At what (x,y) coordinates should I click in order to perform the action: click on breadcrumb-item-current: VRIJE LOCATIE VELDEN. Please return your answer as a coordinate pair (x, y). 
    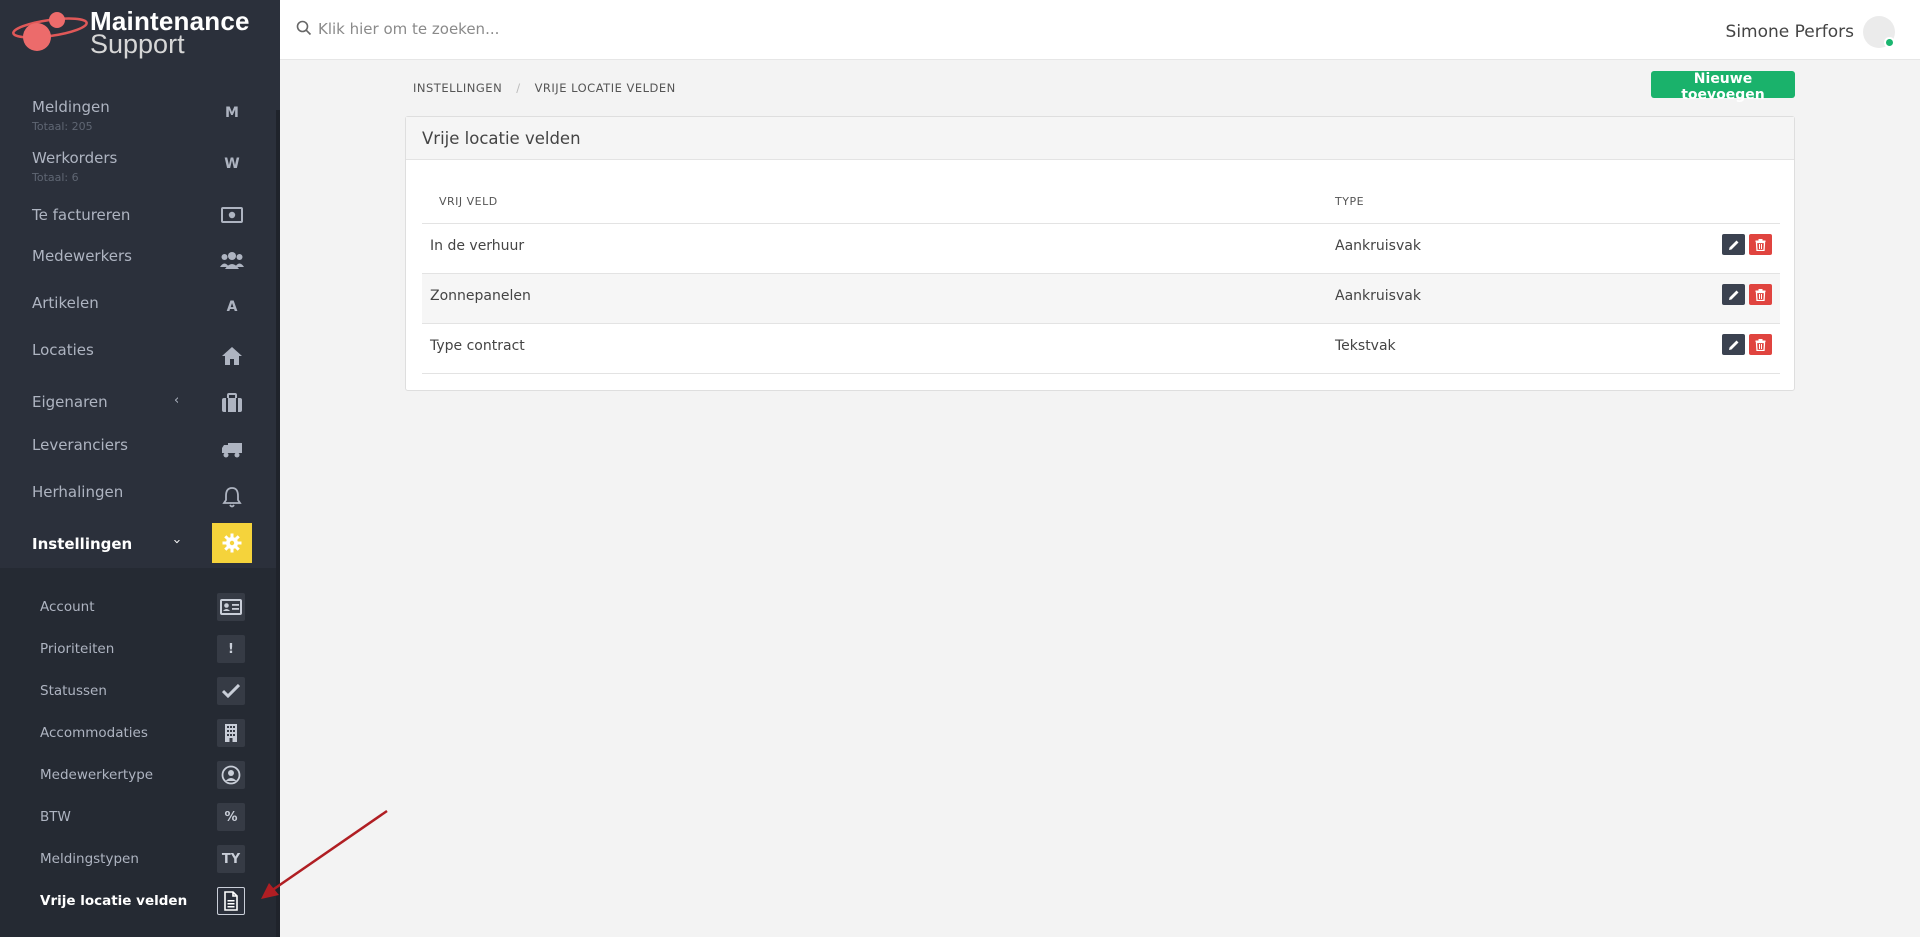
    Looking at the image, I should click on (605, 88).